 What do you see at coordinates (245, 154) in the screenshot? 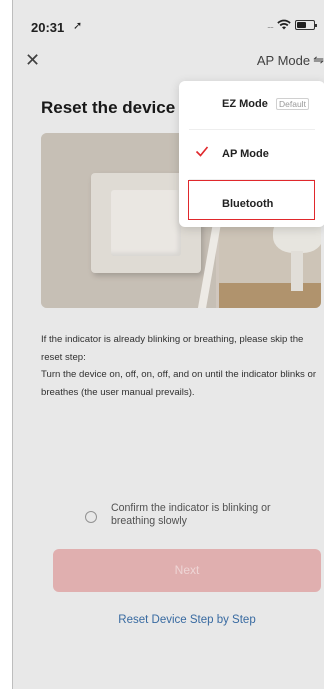
I see `ap-mode-label: AP Mode` at bounding box center [245, 154].